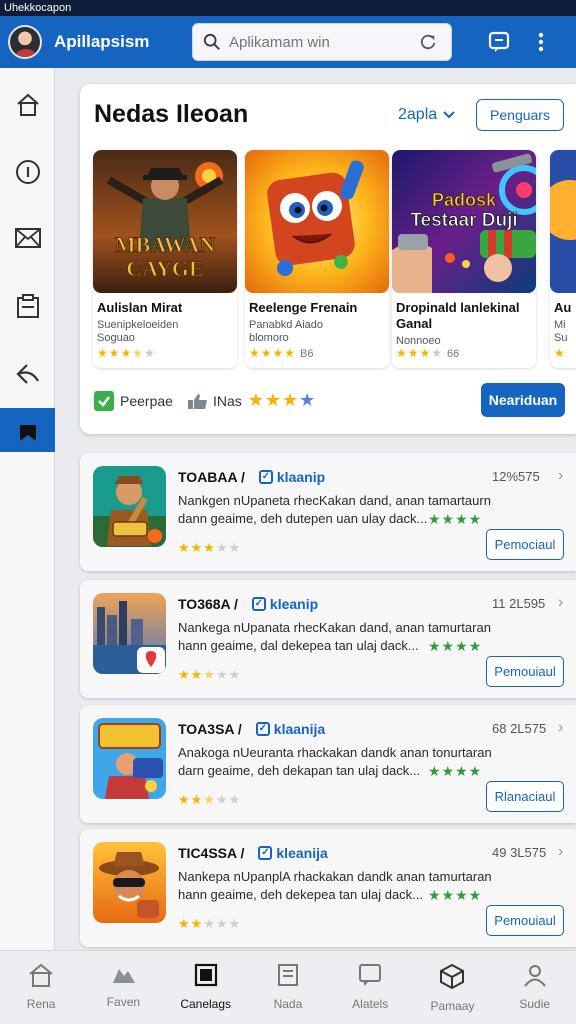  Describe the element at coordinates (299, 729) in the screenshot. I see `verified-label: klaanija` at that location.